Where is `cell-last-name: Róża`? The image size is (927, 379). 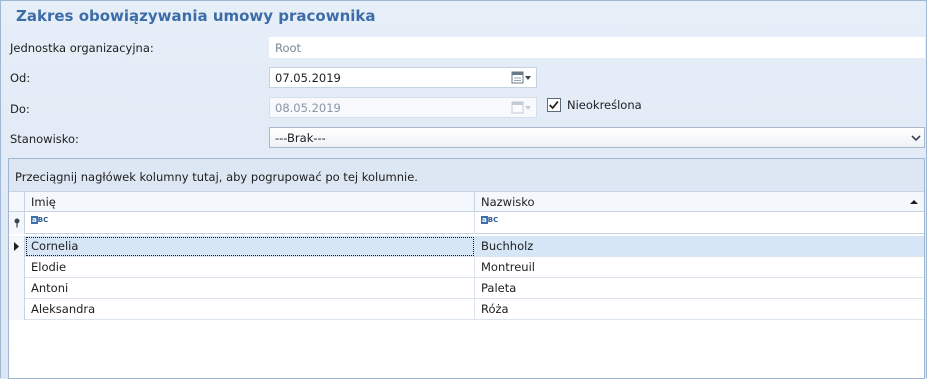 cell-last-name: Róża is located at coordinates (699, 309).